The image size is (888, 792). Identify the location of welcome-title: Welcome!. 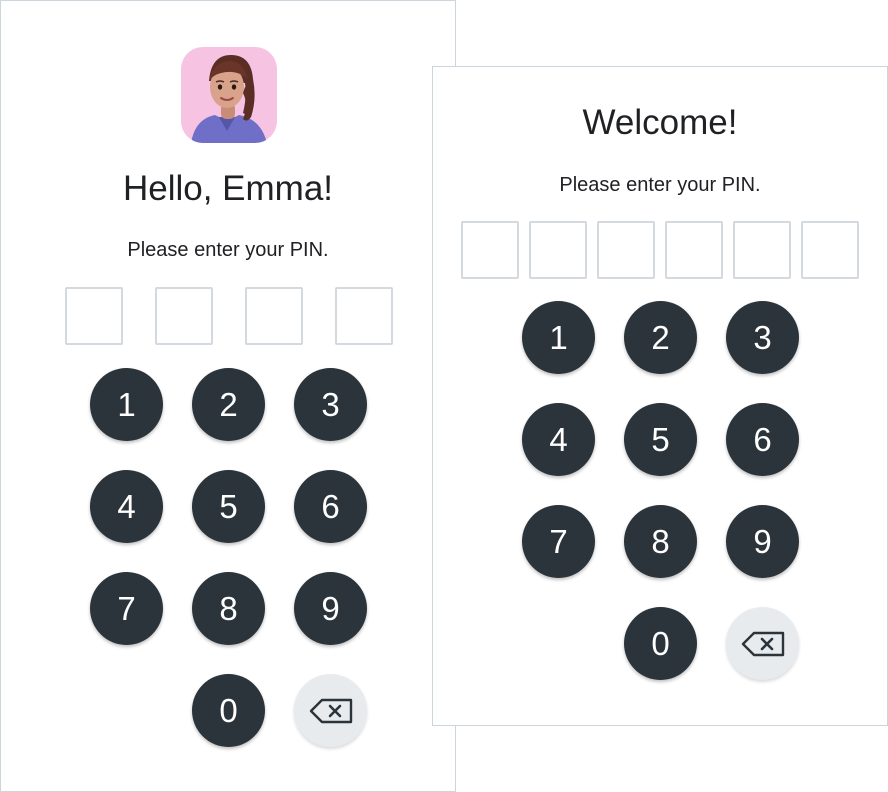
(660, 122).